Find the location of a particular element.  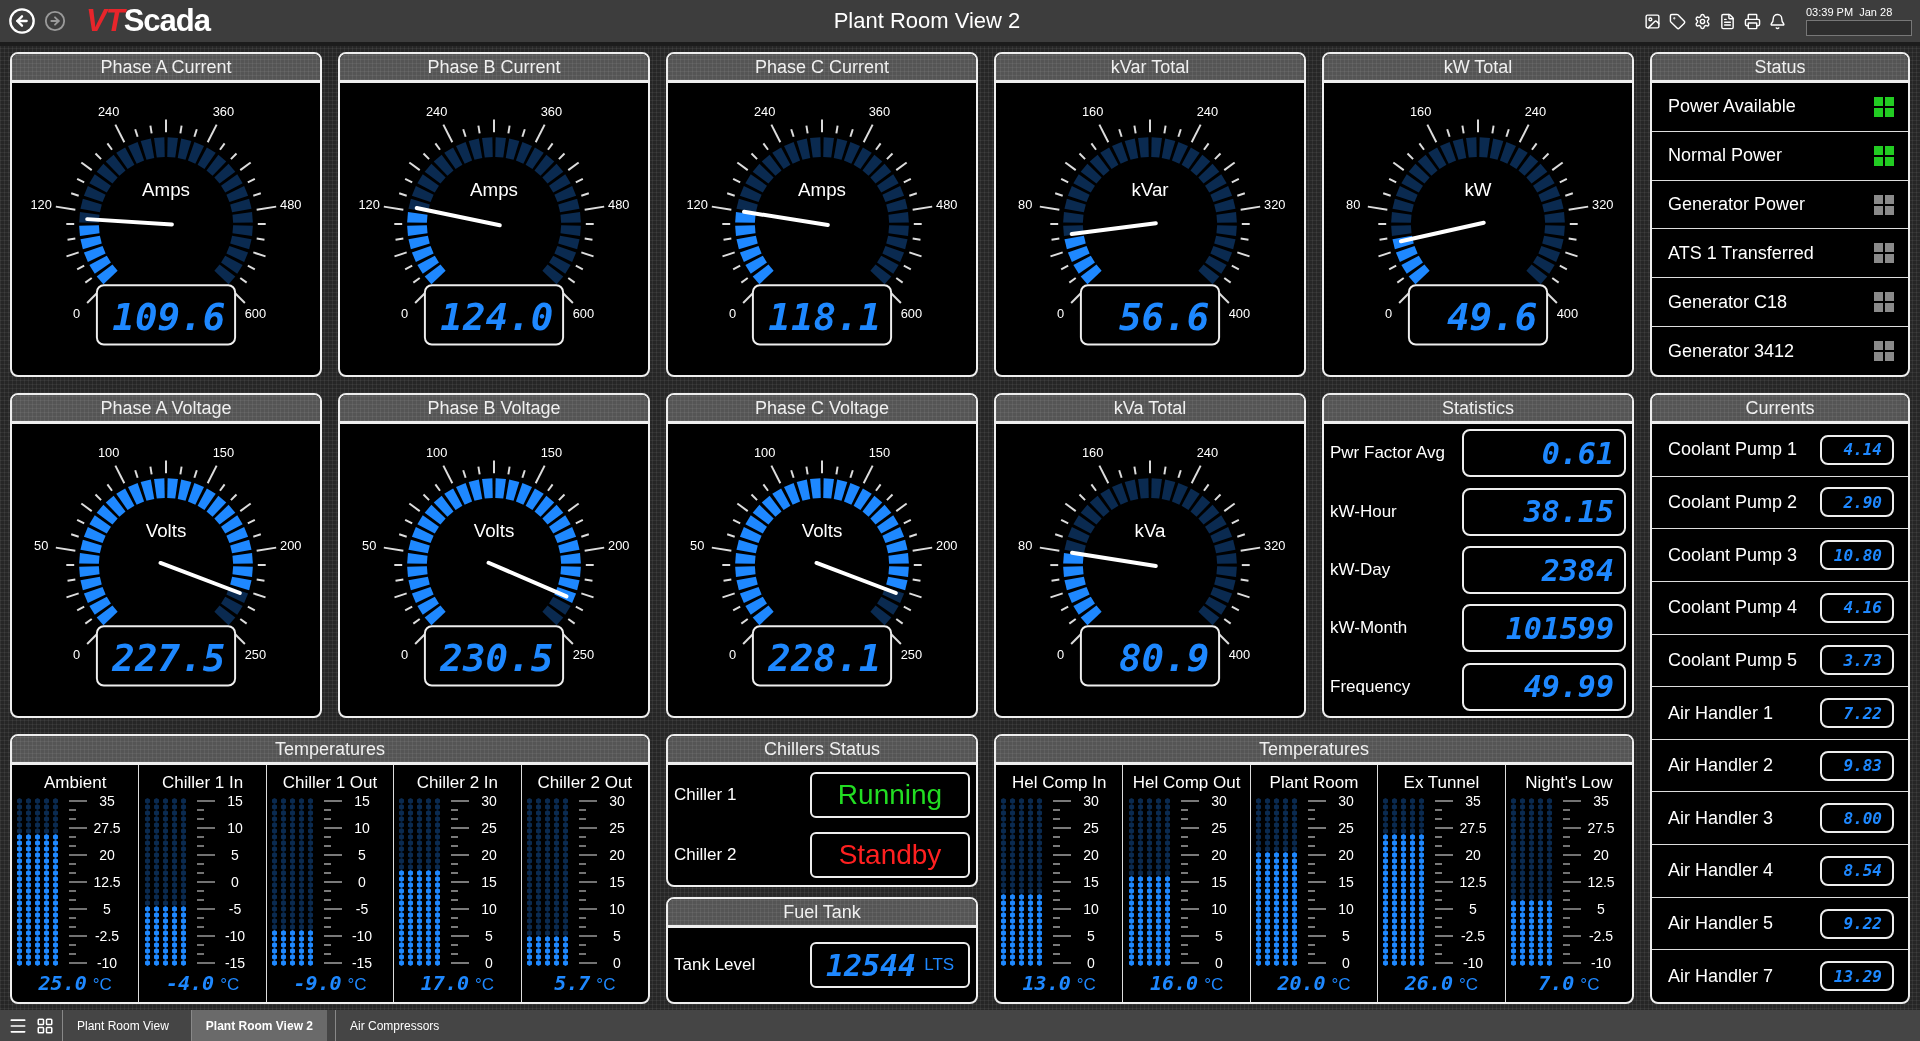

panel-header: kVar Total is located at coordinates (1150, 68).